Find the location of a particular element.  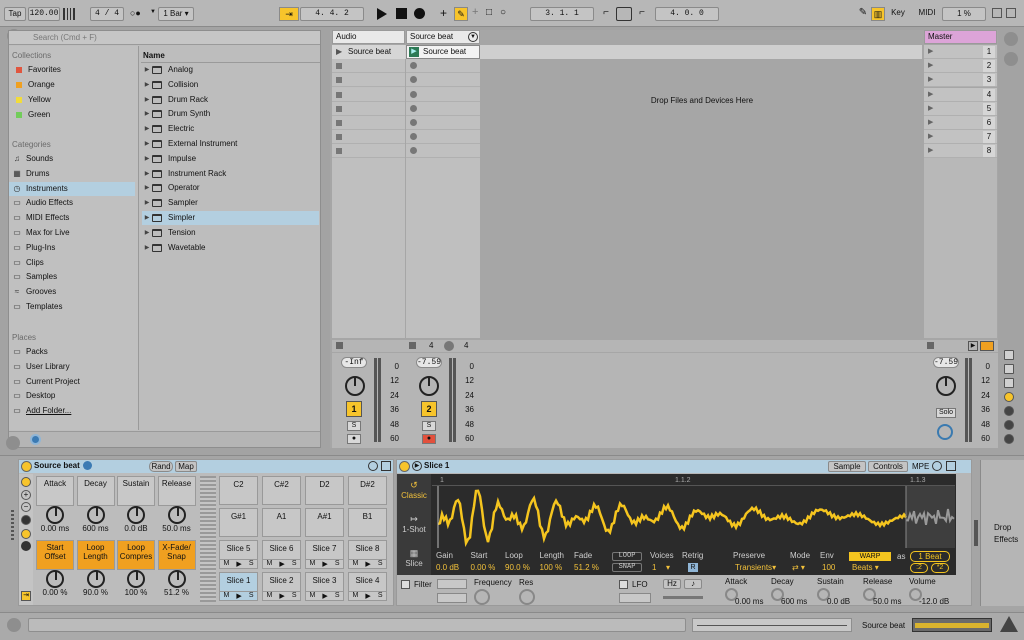

simpler-preview-icon: ▶ is located at coordinates (417, 466).